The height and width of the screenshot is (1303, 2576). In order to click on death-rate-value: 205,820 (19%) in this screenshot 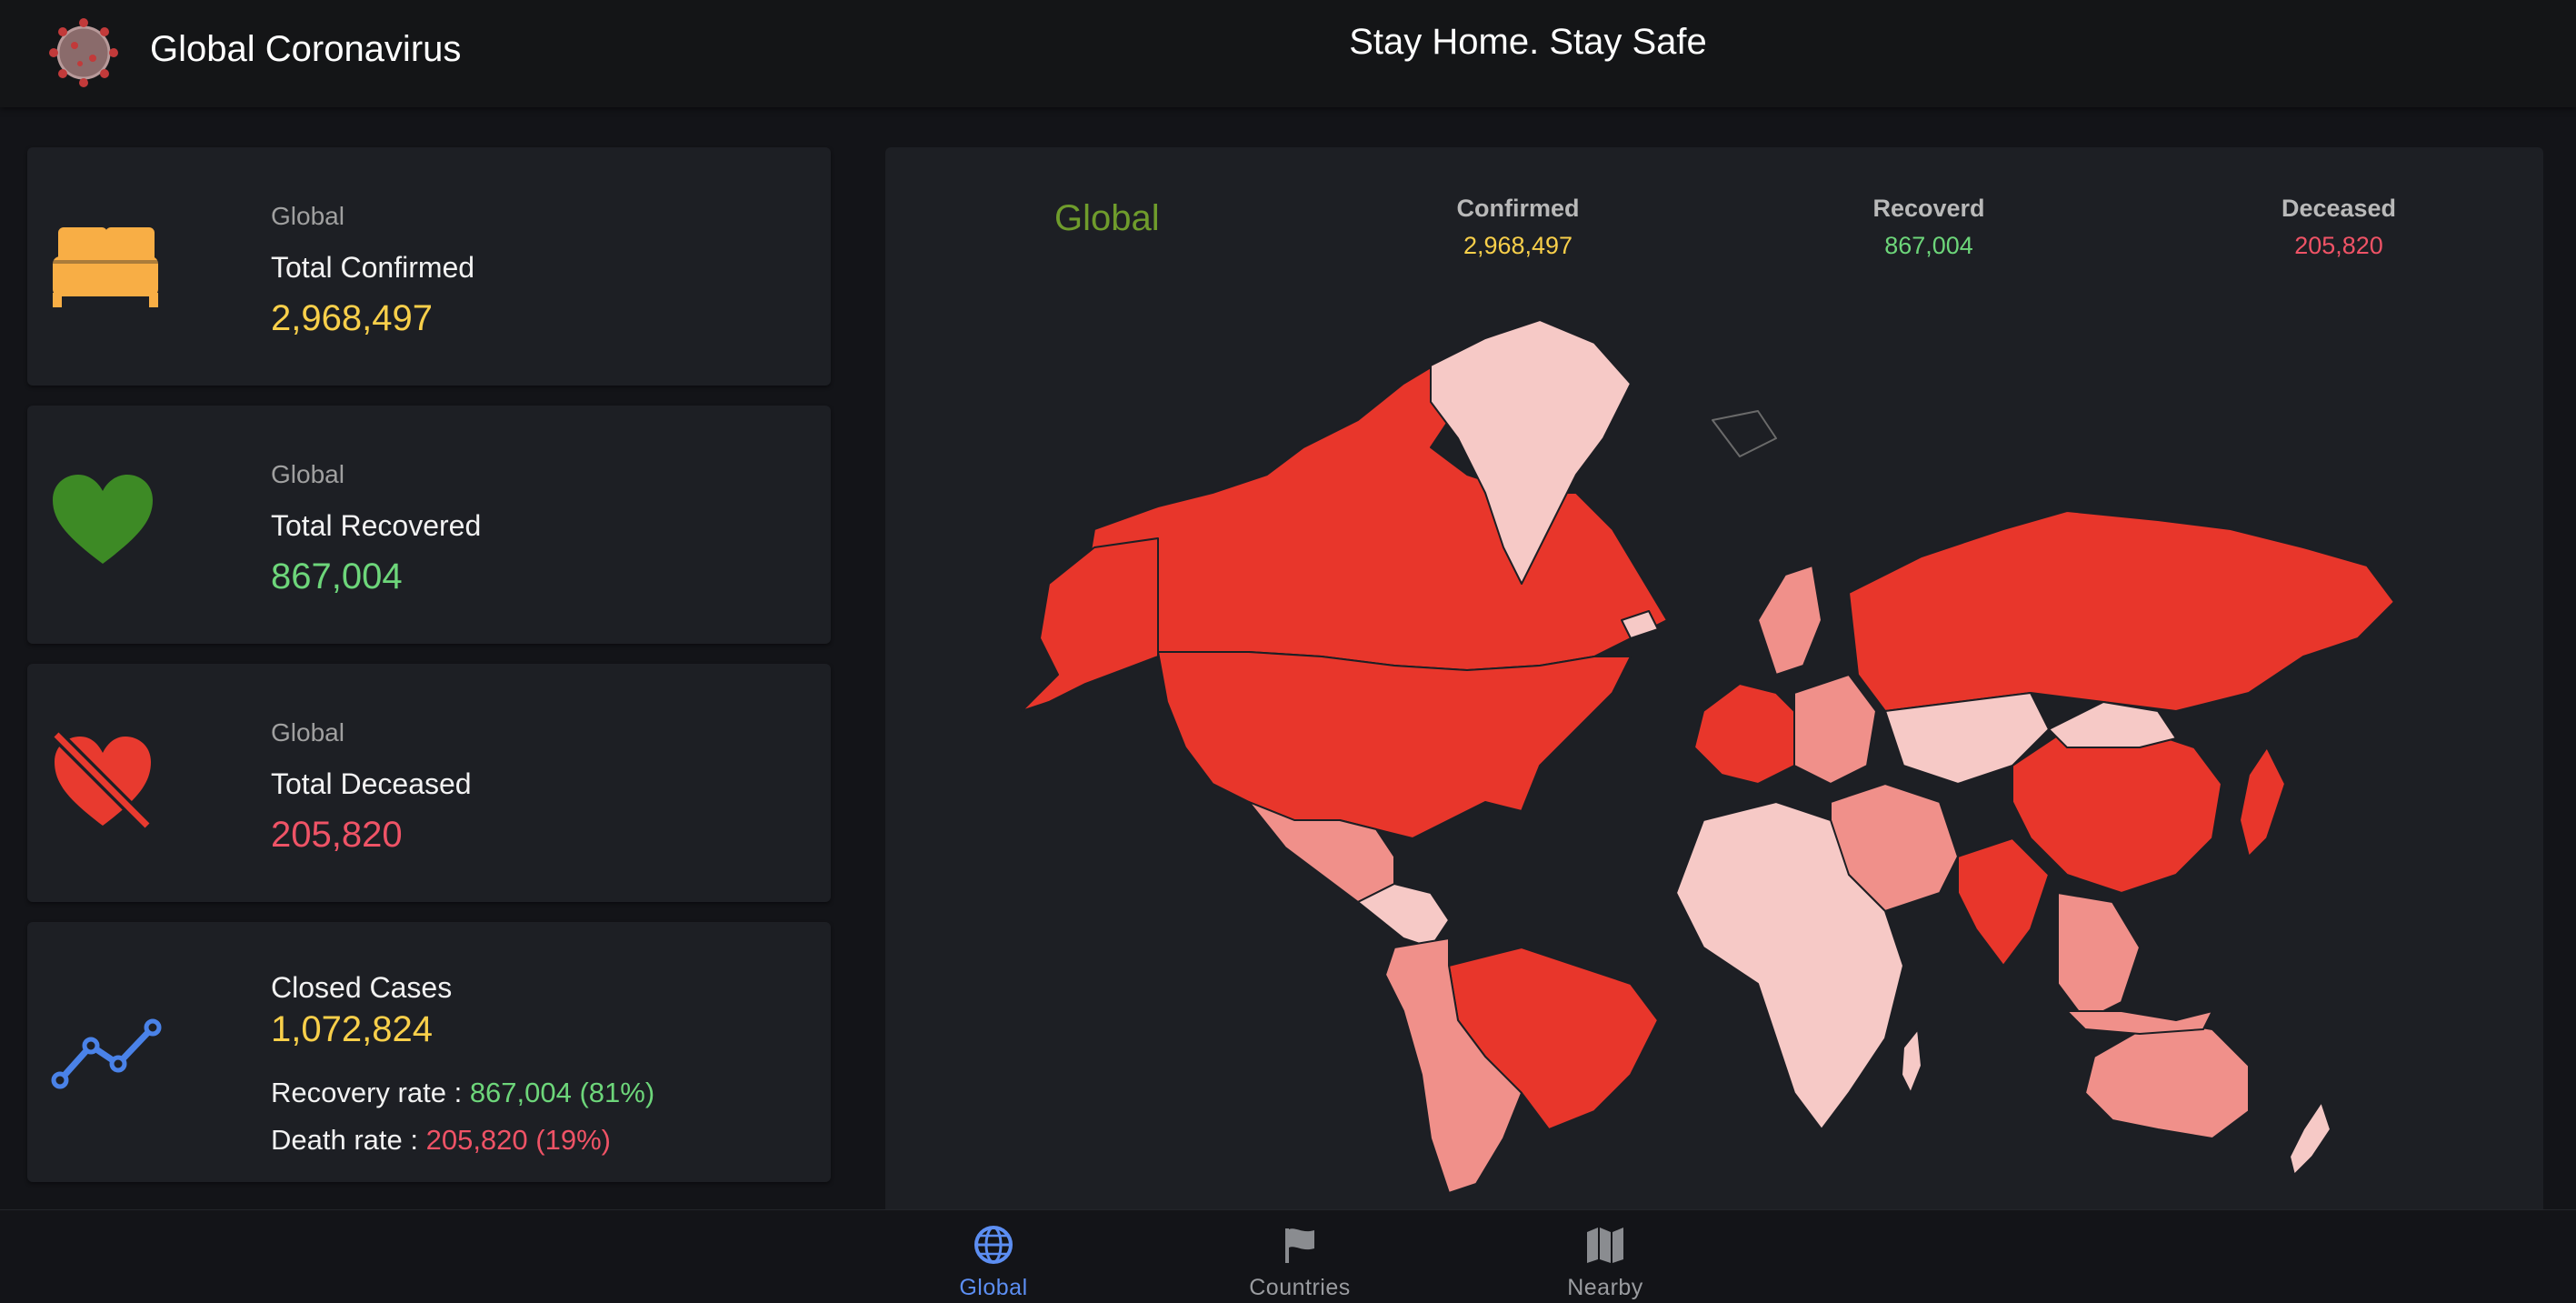, I will do `click(518, 1140)`.